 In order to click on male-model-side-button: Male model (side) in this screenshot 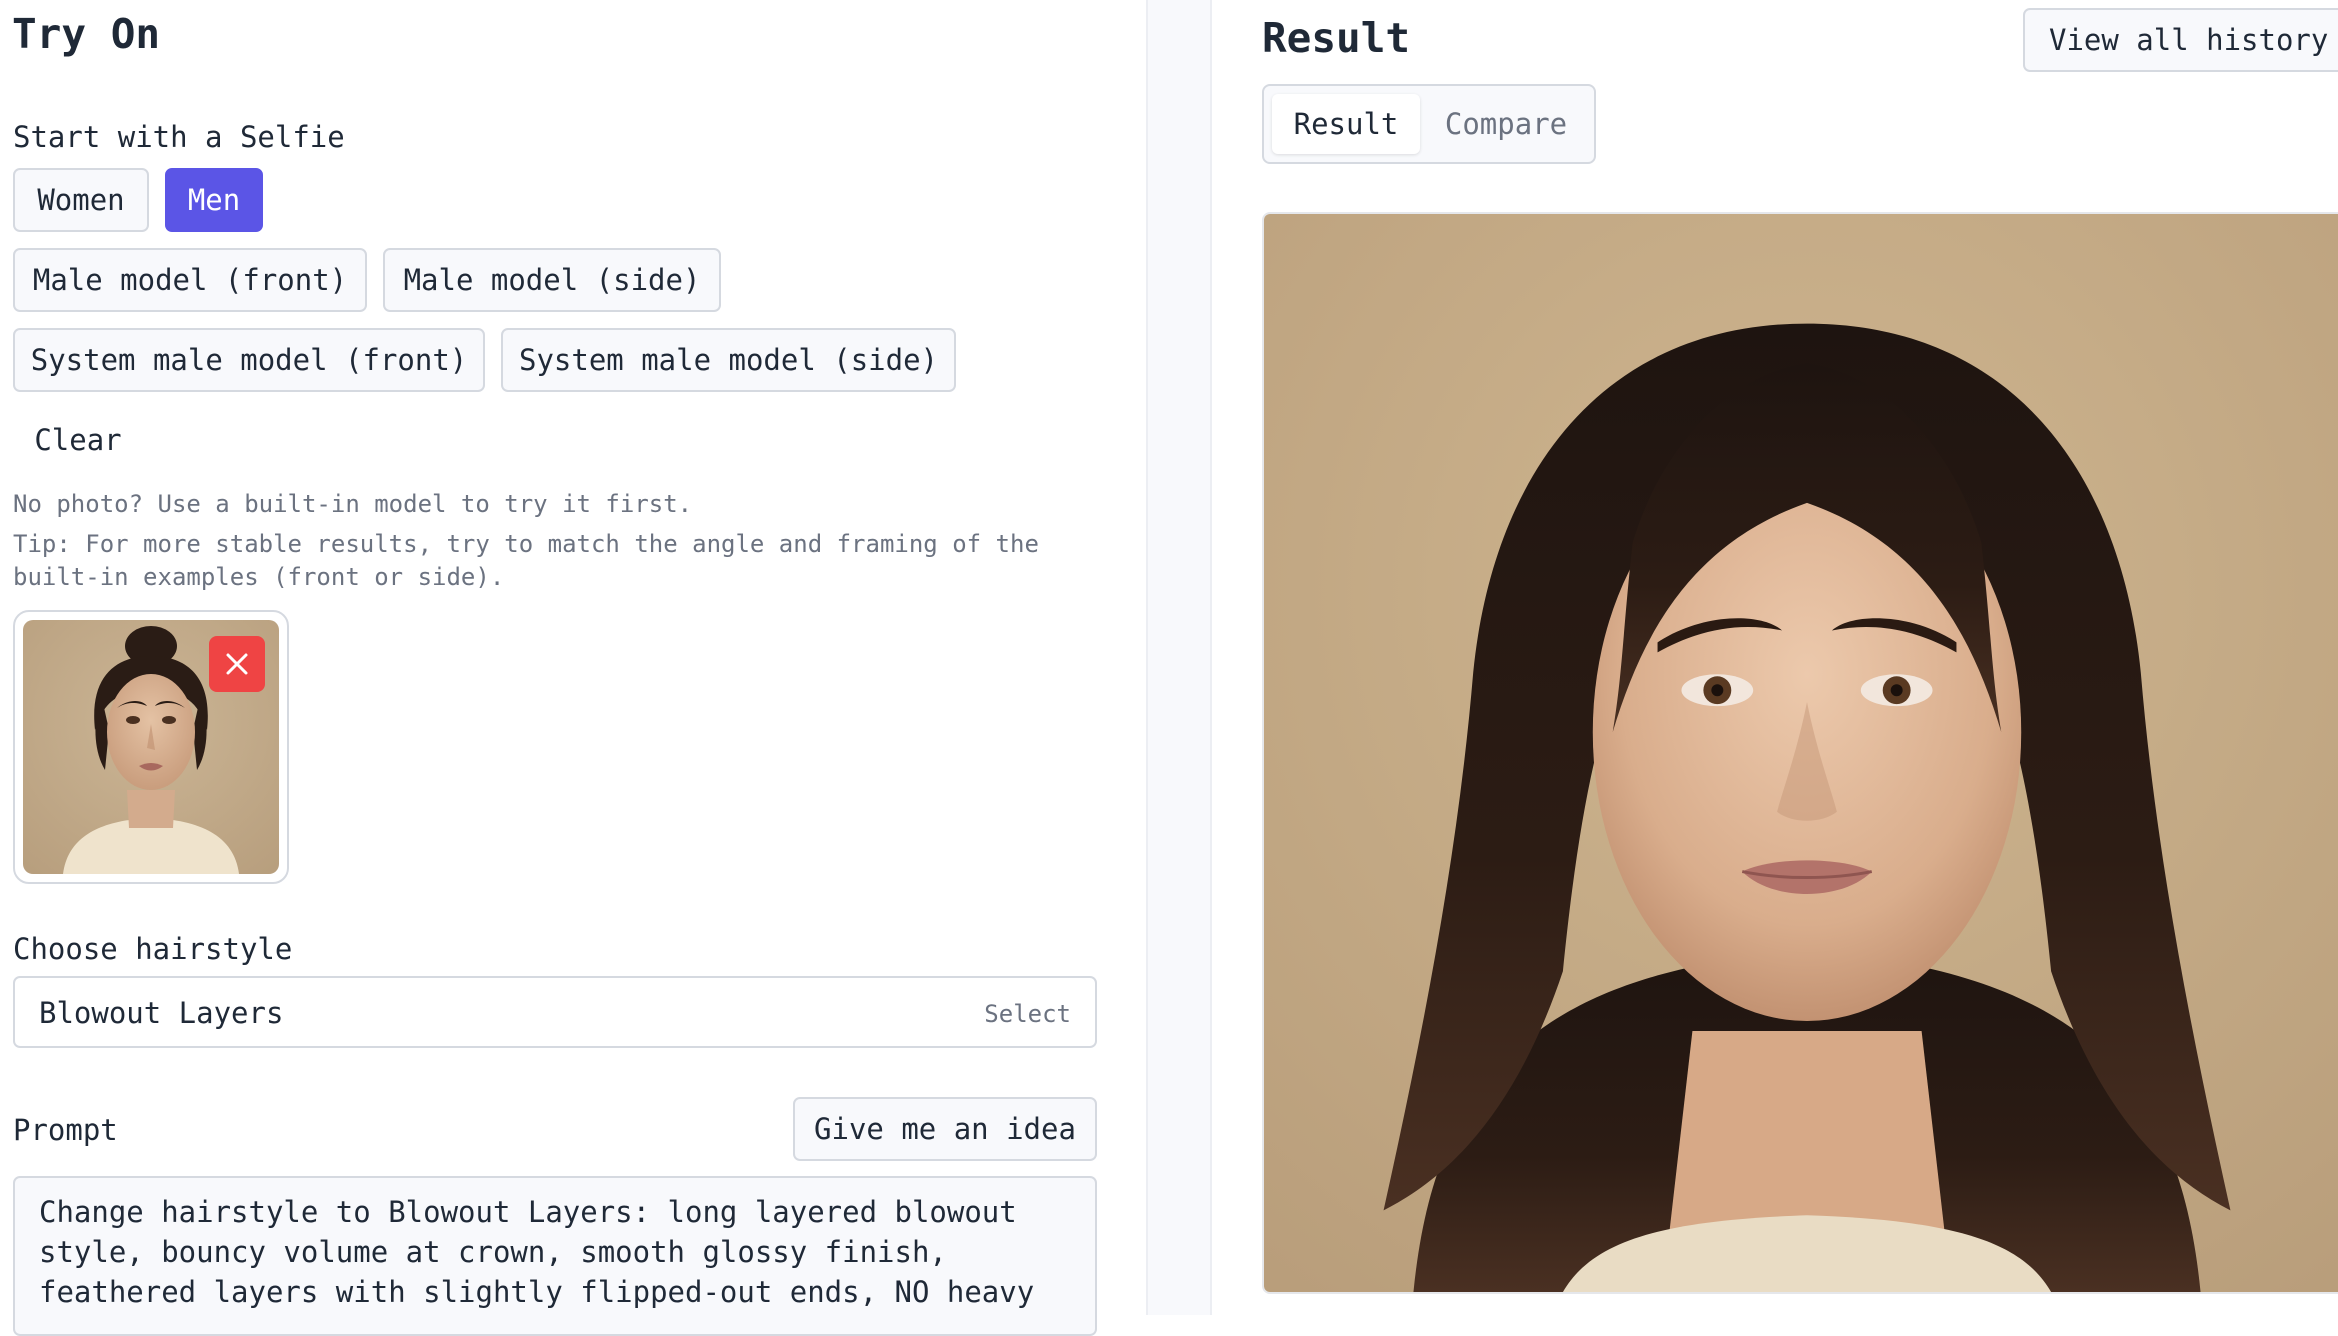, I will do `click(552, 280)`.